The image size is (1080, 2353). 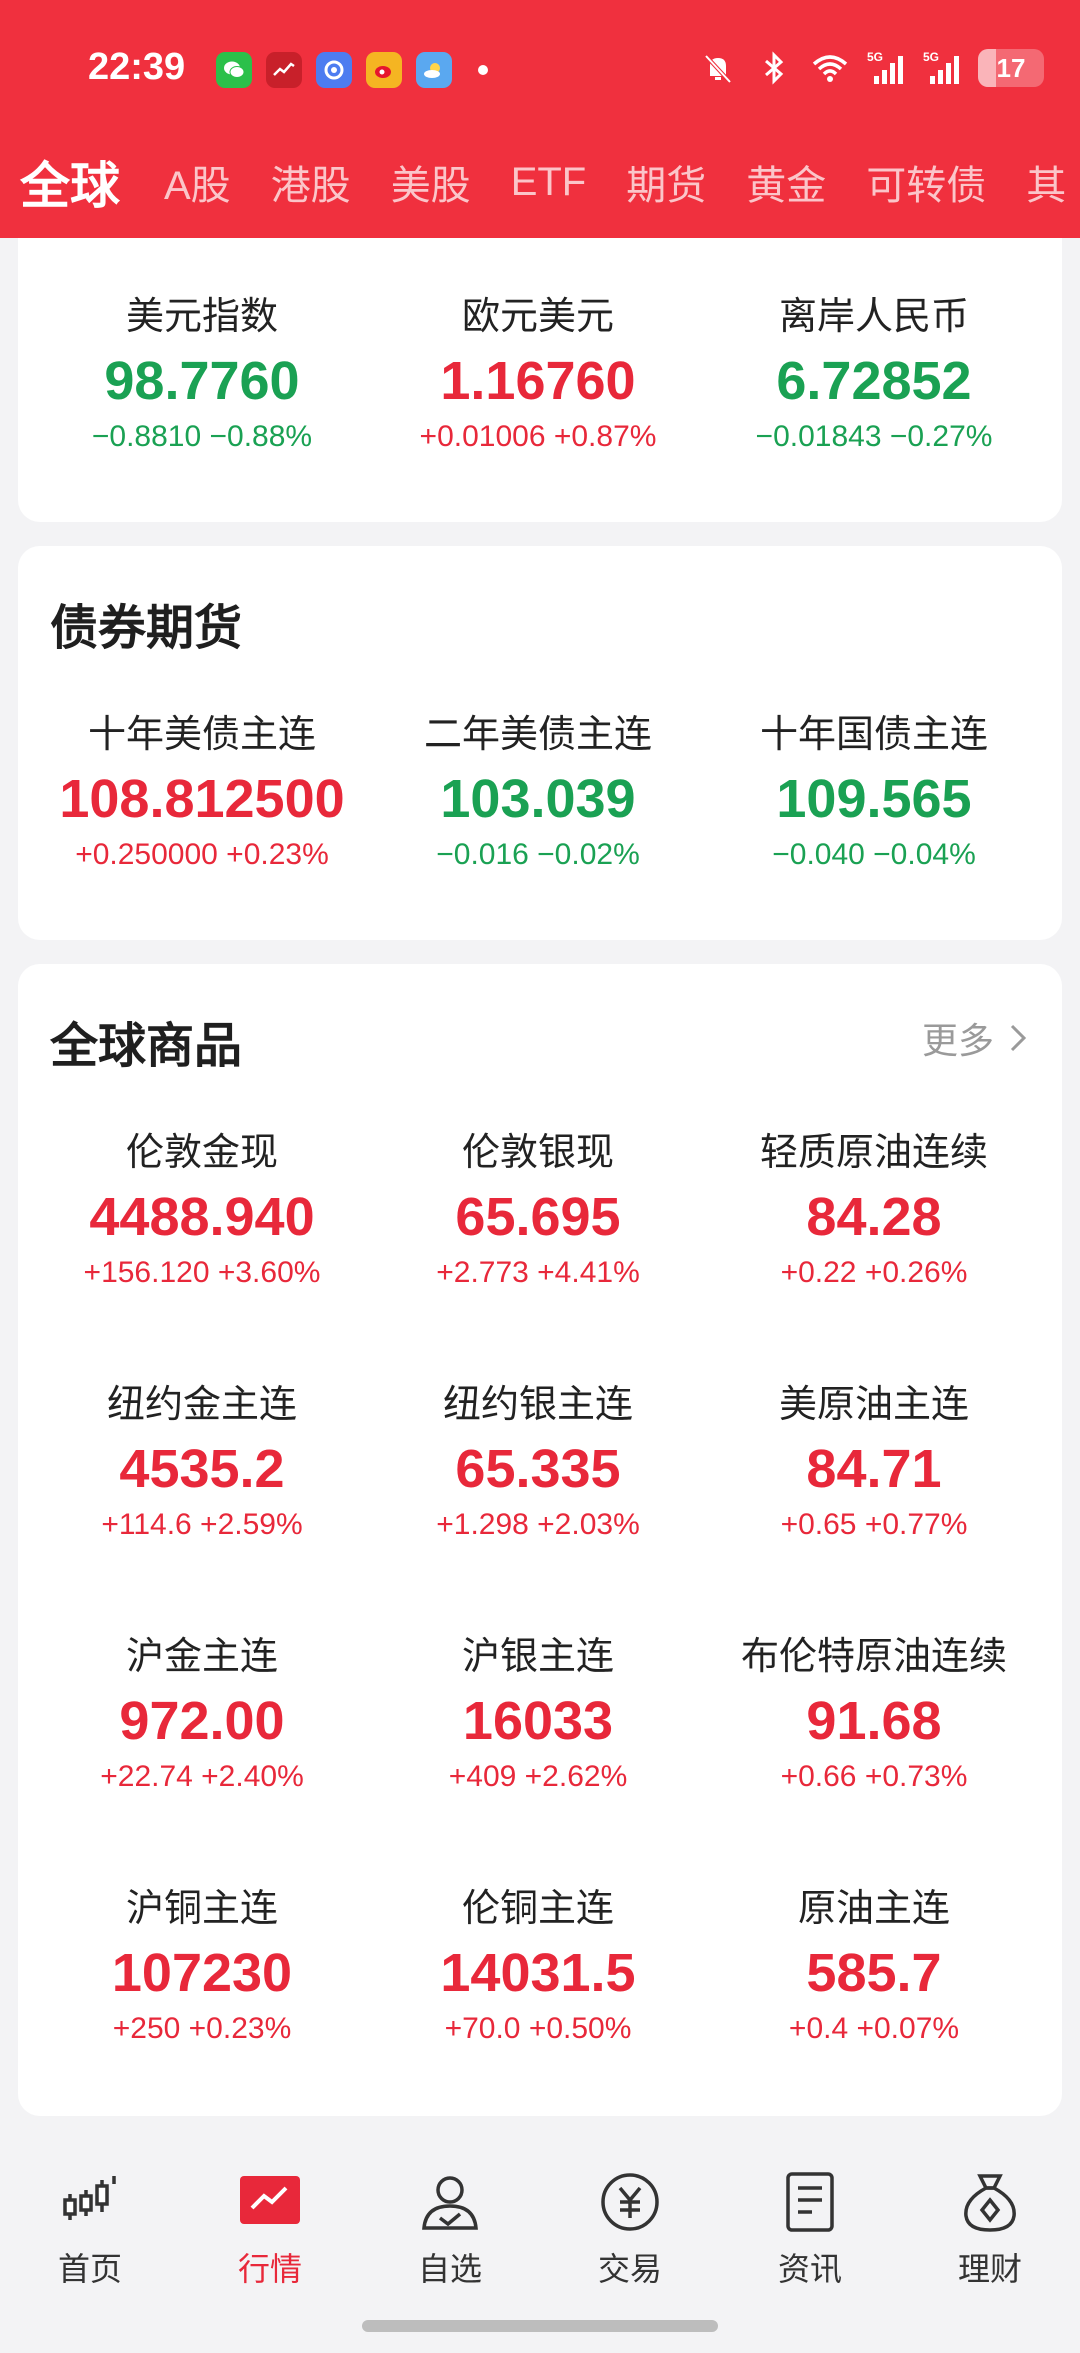 What do you see at coordinates (874, 854) in the screenshot?
I see `quote-change: −0.040 −0.04%` at bounding box center [874, 854].